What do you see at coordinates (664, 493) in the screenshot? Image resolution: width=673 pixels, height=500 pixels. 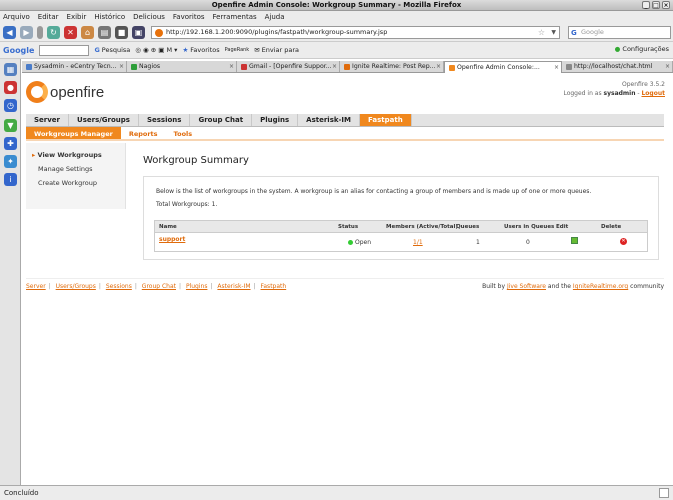 I see `resize-grip-icon` at bounding box center [664, 493].